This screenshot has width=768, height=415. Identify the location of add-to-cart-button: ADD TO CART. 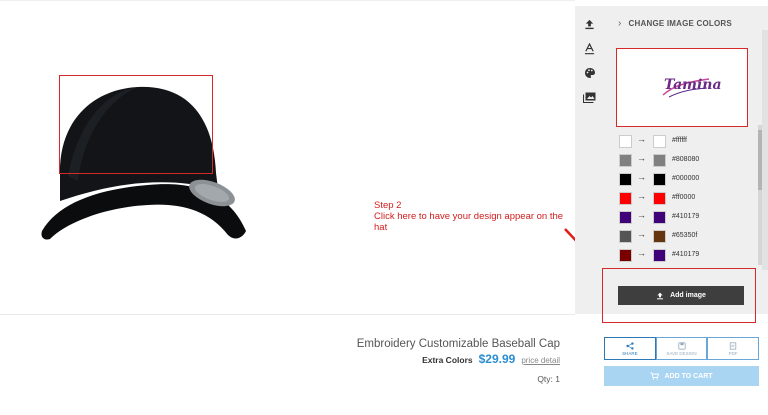
(681, 376).